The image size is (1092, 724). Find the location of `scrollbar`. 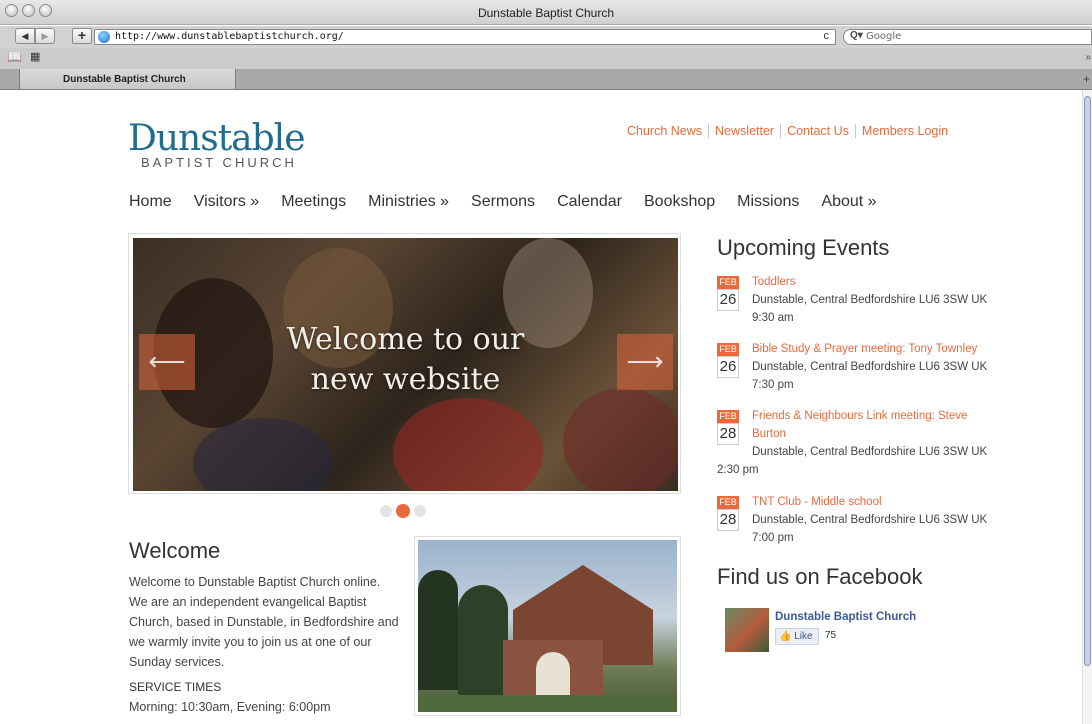

scrollbar is located at coordinates (1087, 407).